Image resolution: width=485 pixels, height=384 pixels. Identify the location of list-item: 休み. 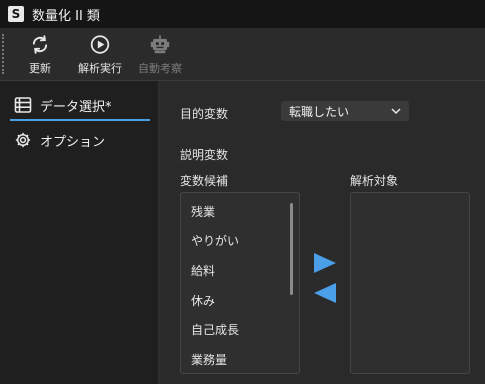
(203, 300).